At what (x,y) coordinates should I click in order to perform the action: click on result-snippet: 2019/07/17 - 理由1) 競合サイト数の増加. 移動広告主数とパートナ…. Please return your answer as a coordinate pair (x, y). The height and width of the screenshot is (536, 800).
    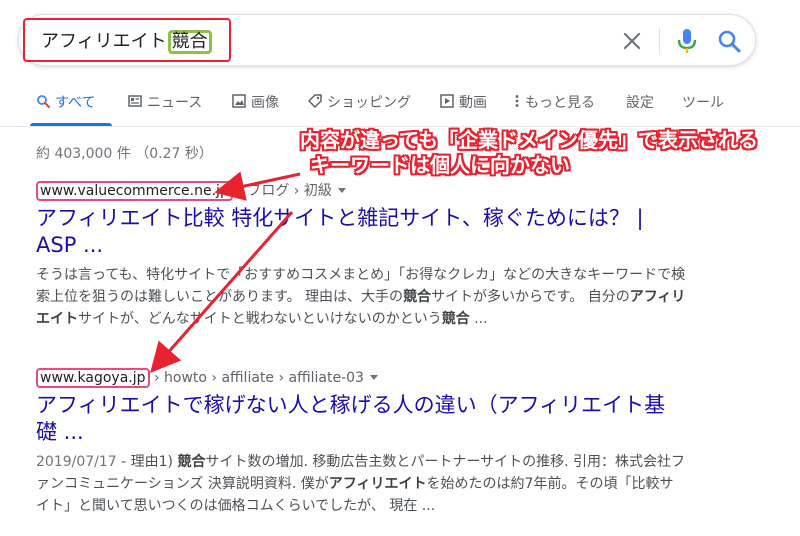
    Looking at the image, I should click on (361, 484).